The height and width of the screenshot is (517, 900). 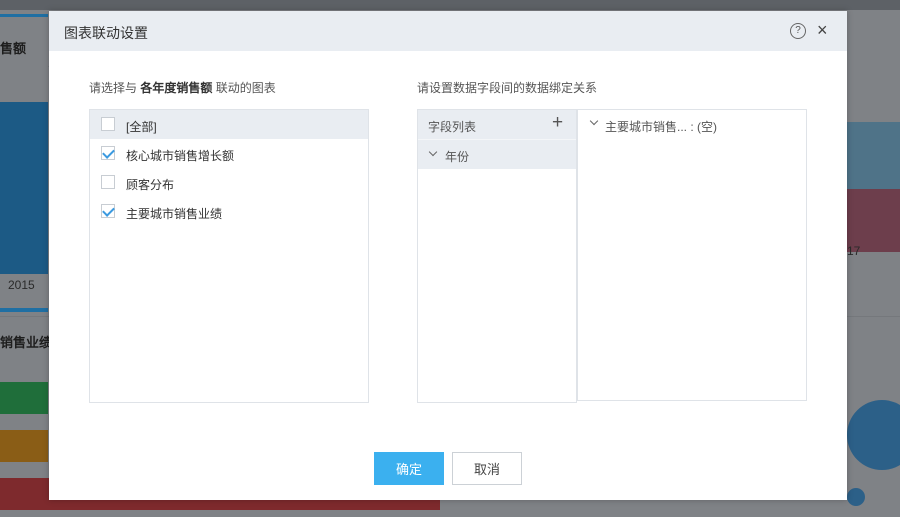 What do you see at coordinates (150, 185) in the screenshot?
I see `checkbox-label: 顾客分布` at bounding box center [150, 185].